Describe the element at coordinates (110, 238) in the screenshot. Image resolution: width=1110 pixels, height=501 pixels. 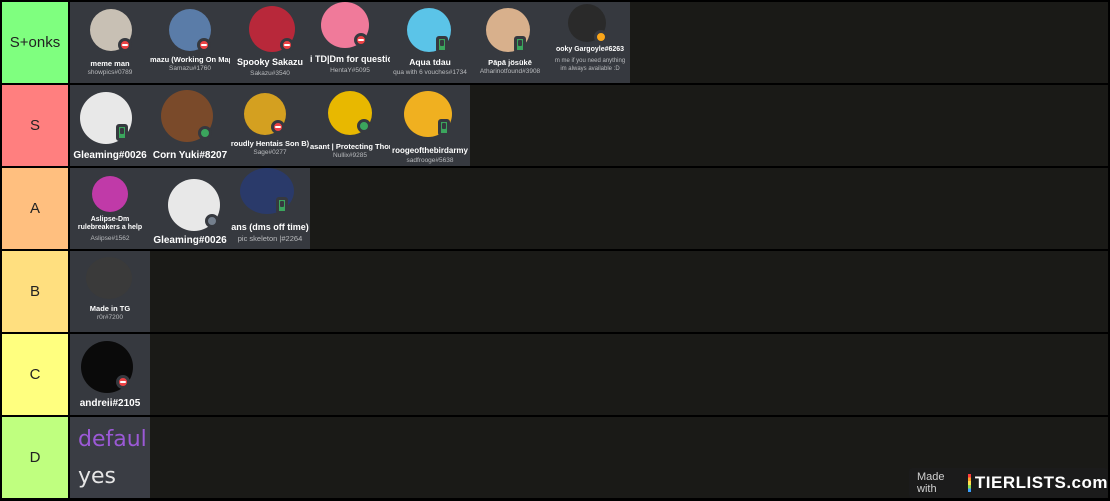
I see `item-tag: Aslipse#1562` at that location.